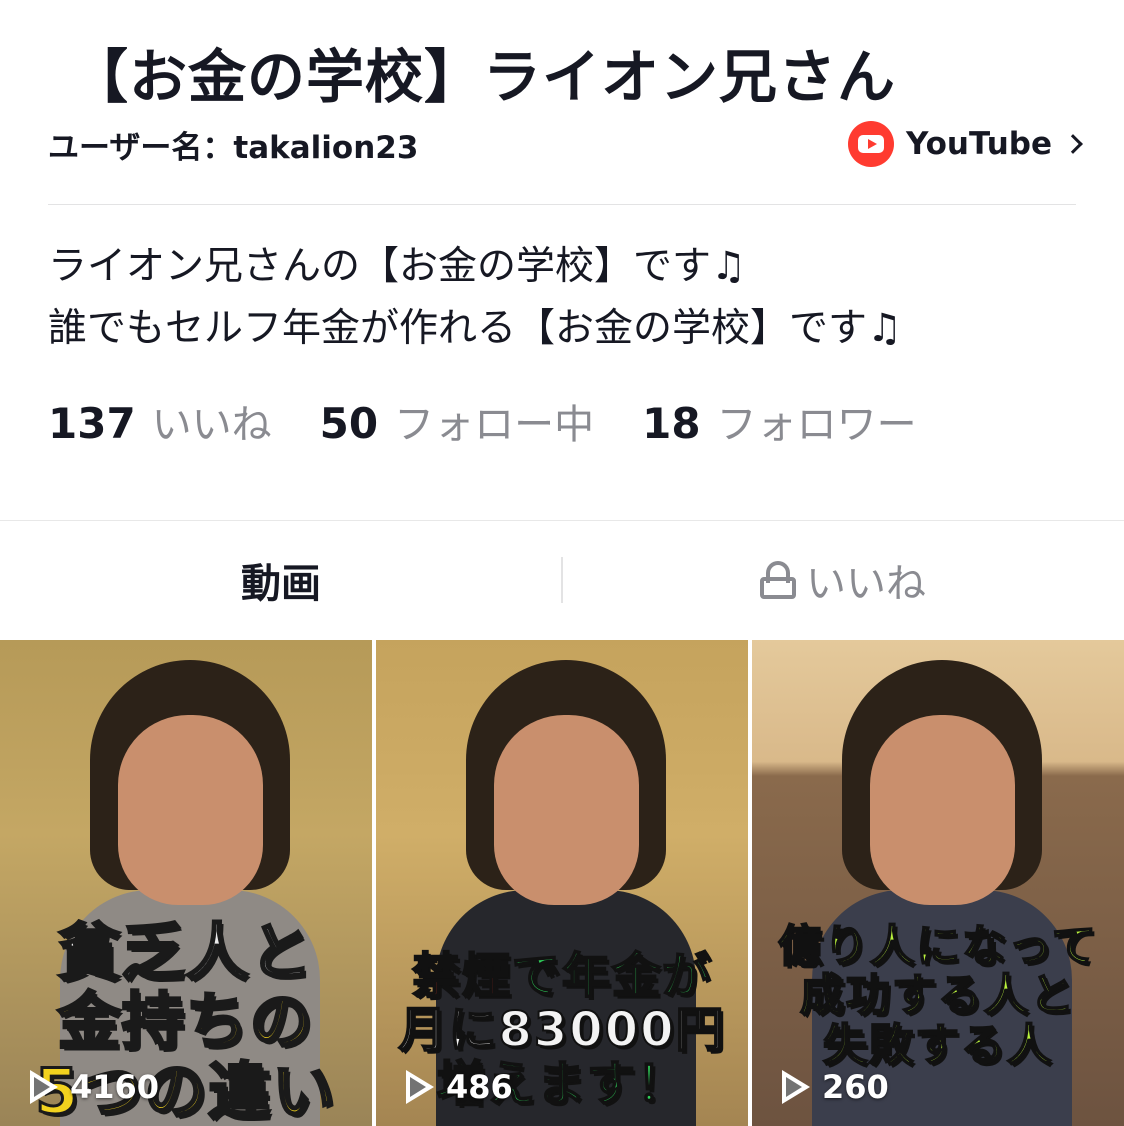  Describe the element at coordinates (778, 579) in the screenshot. I see `lock-icon` at that location.